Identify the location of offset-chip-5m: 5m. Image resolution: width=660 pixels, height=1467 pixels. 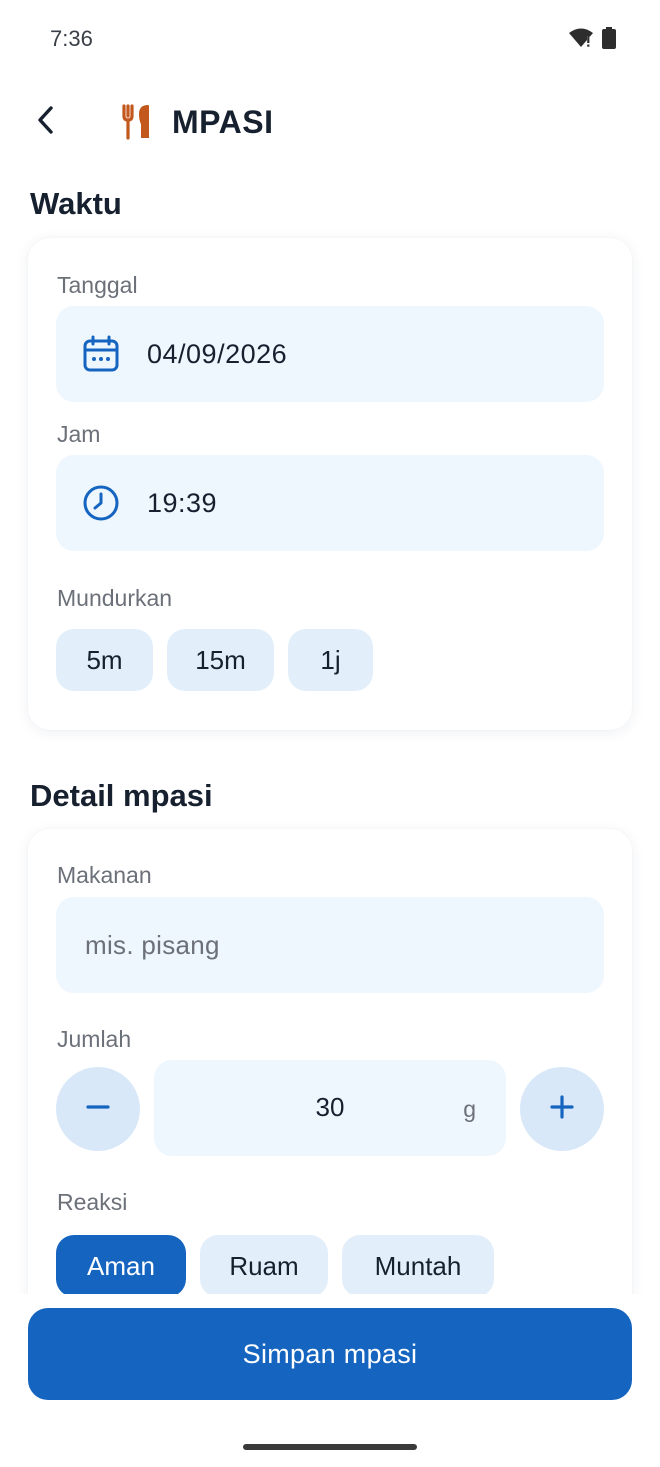
(104, 660).